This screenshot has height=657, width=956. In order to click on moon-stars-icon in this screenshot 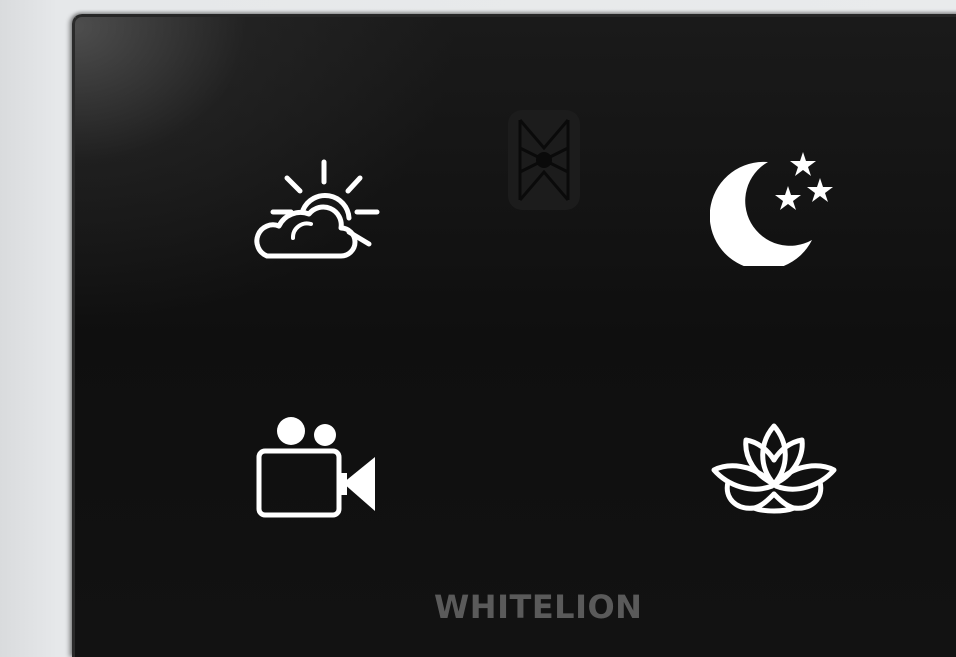, I will do `click(771, 209)`.